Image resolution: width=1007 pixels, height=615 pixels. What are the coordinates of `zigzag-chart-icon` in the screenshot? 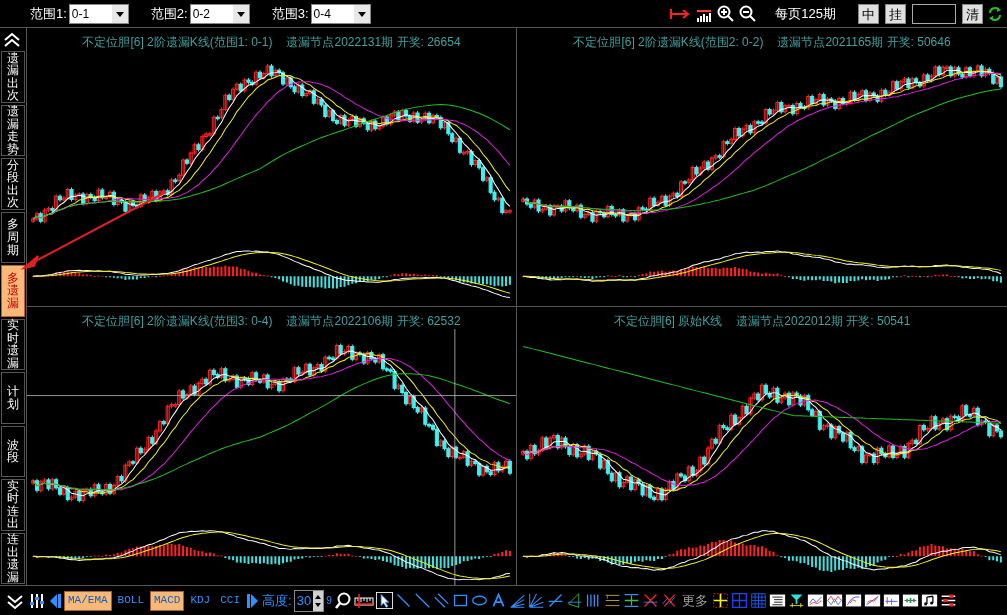 It's located at (834, 600).